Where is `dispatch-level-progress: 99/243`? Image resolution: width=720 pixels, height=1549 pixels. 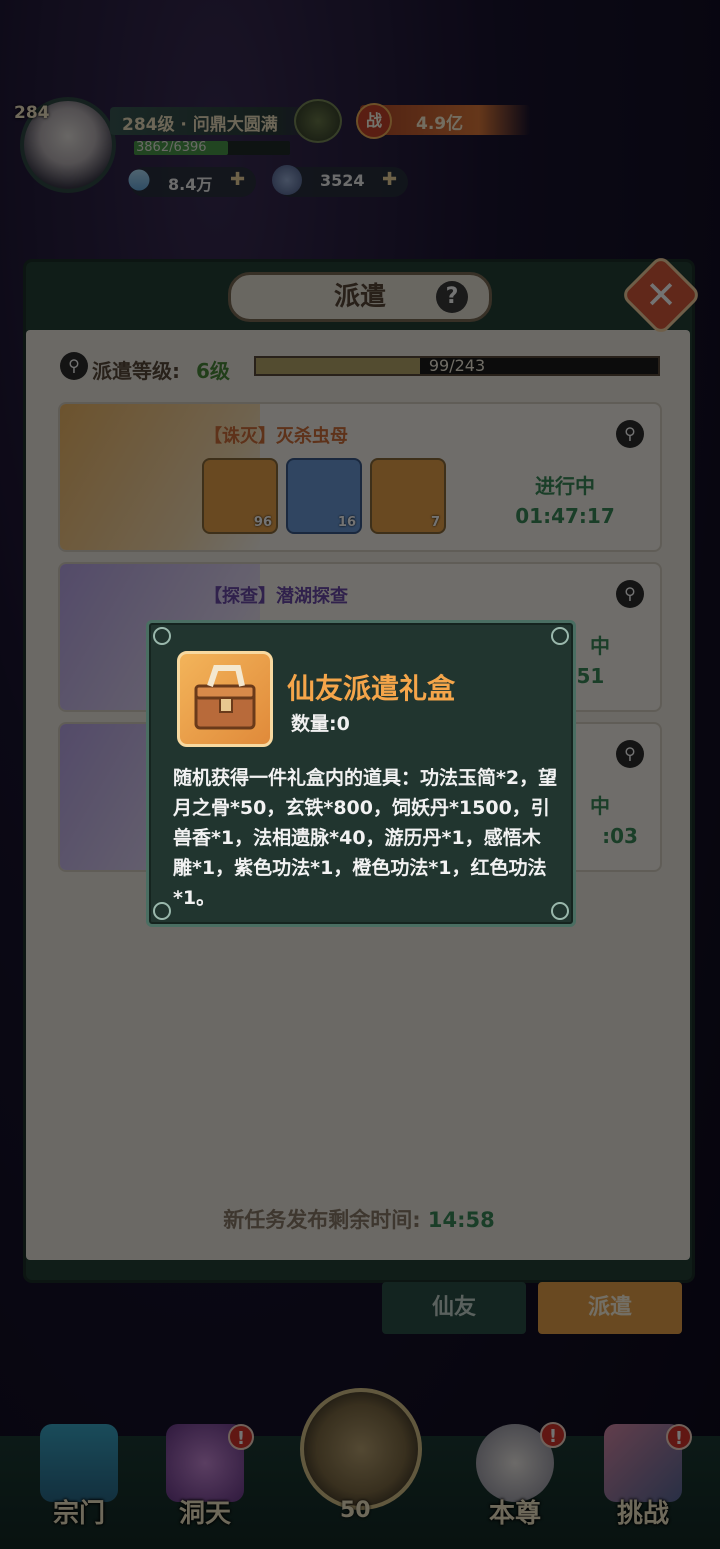
dispatch-level-progress: 99/243 is located at coordinates (457, 365).